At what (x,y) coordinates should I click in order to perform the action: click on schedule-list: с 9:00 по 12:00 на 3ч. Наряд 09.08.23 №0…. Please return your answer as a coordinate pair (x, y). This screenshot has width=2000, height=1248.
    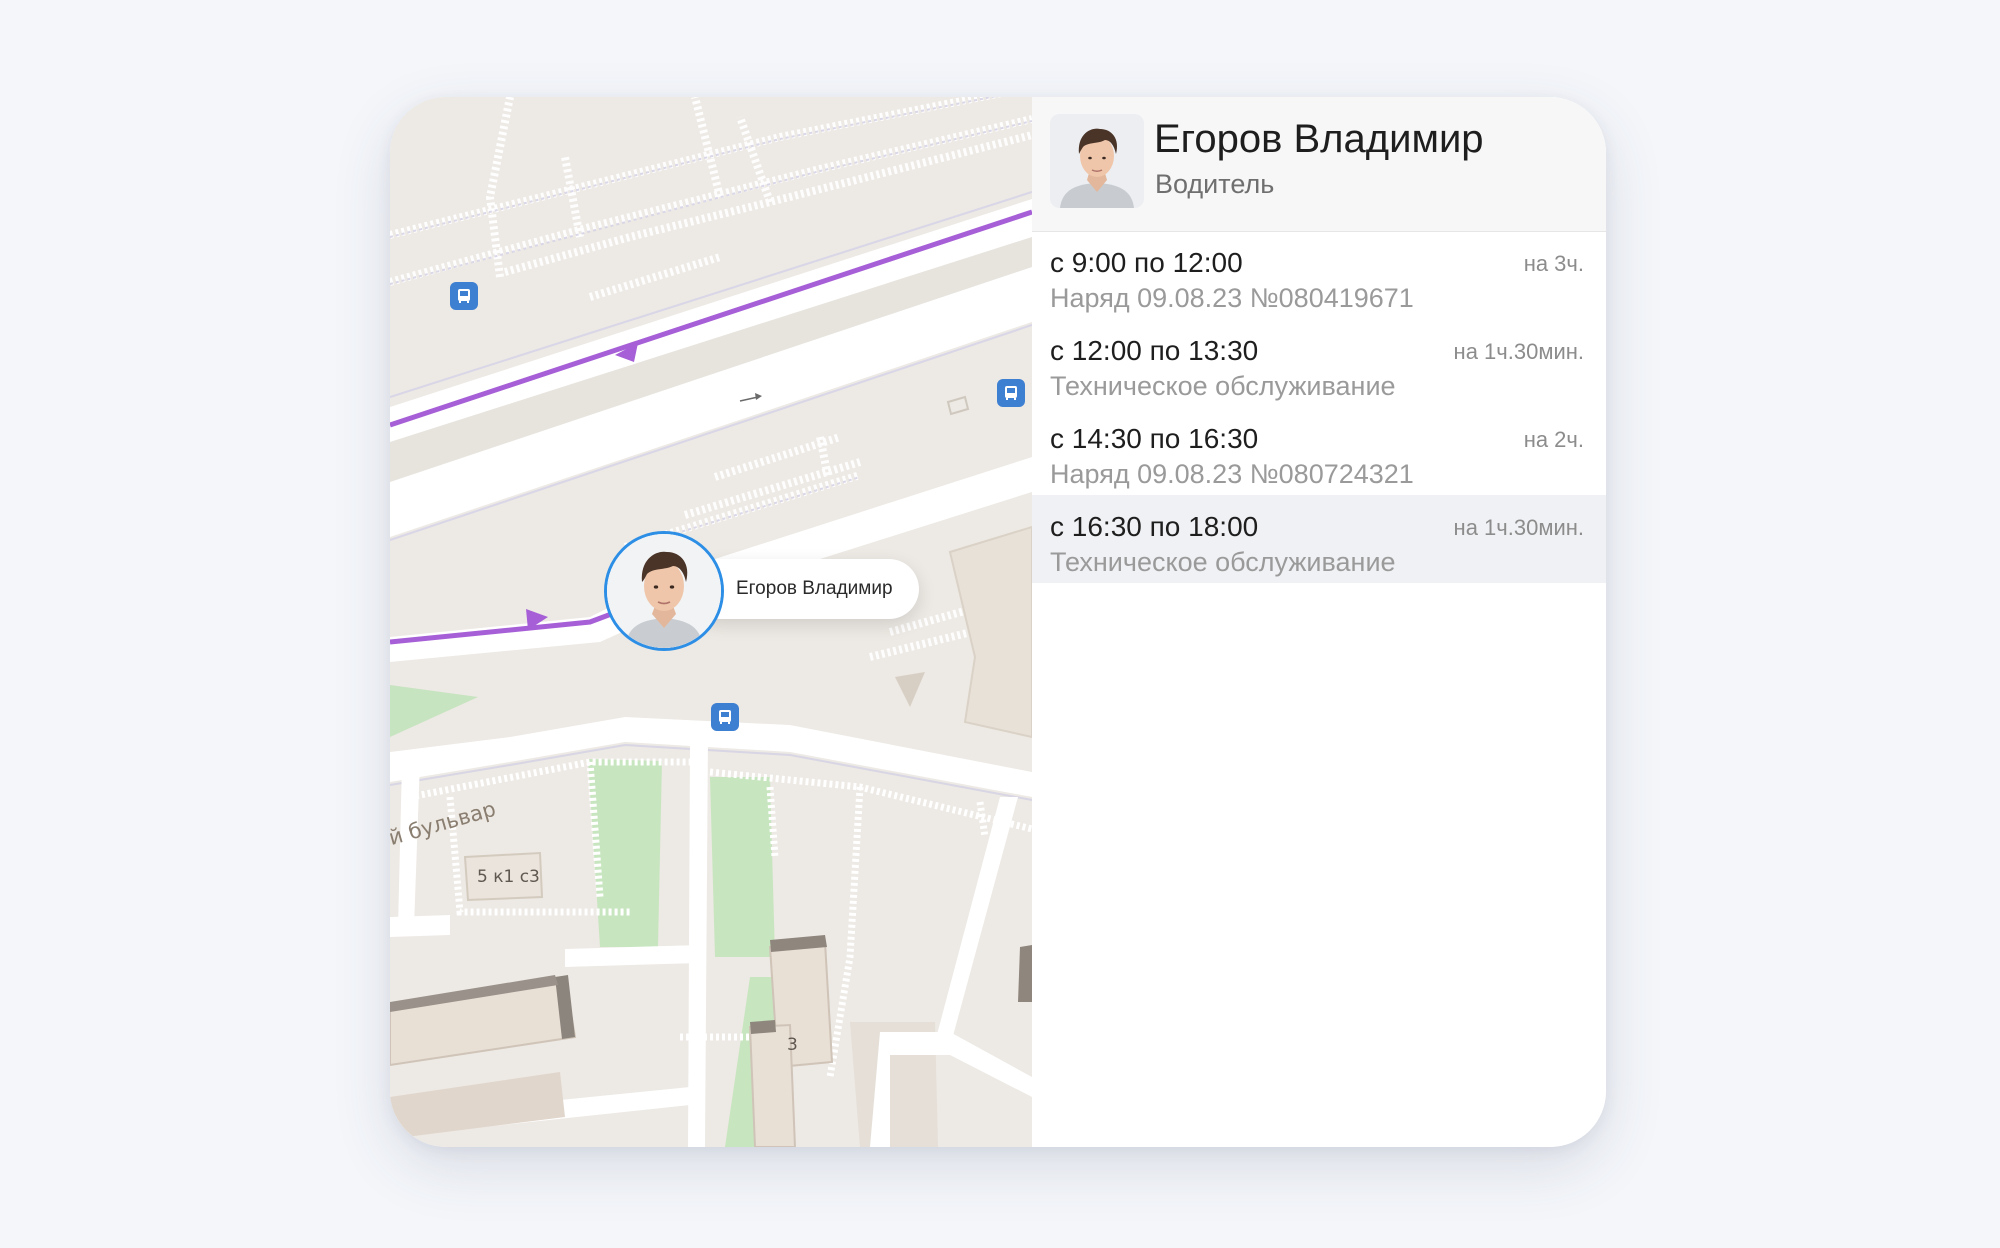
    Looking at the image, I should click on (1319, 407).